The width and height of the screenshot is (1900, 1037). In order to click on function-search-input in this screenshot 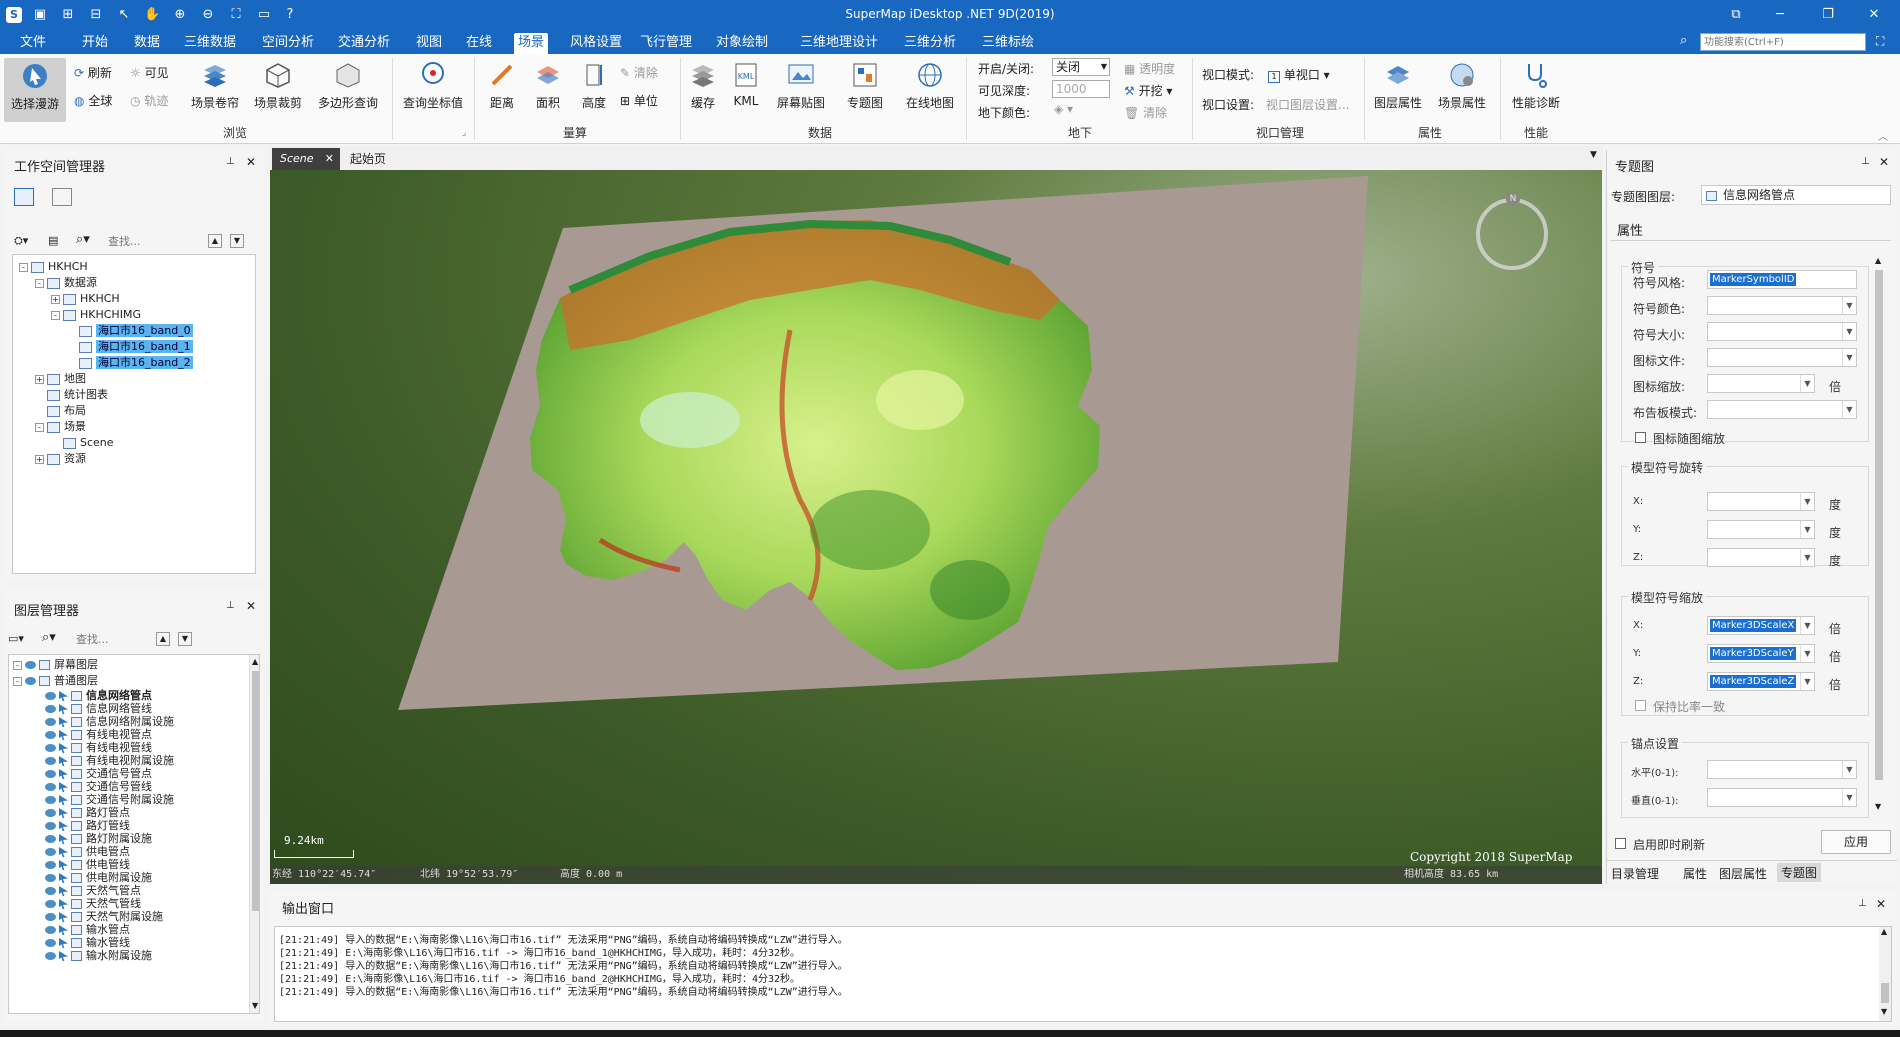, I will do `click(1783, 42)`.